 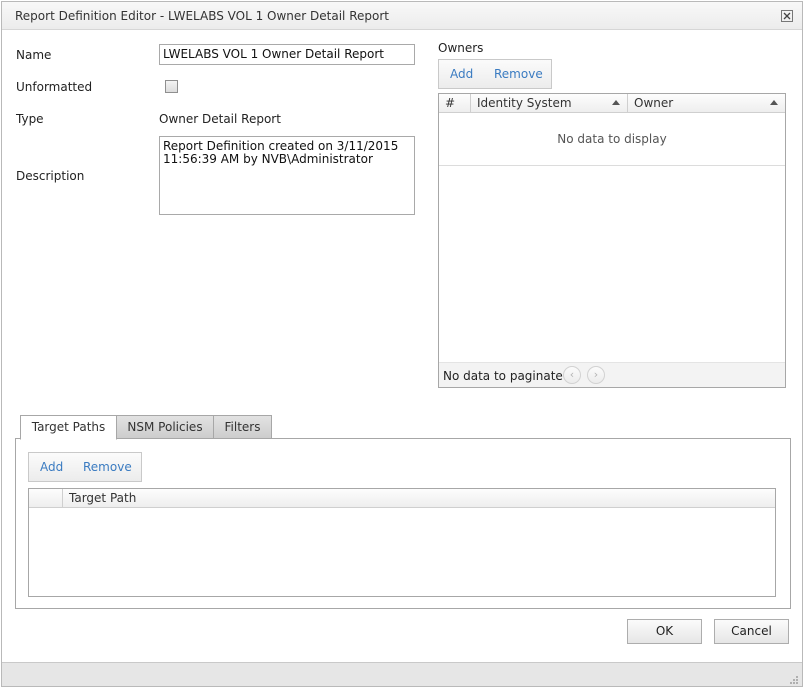 I want to click on column-header-target-path: Target Path, so click(x=419, y=498).